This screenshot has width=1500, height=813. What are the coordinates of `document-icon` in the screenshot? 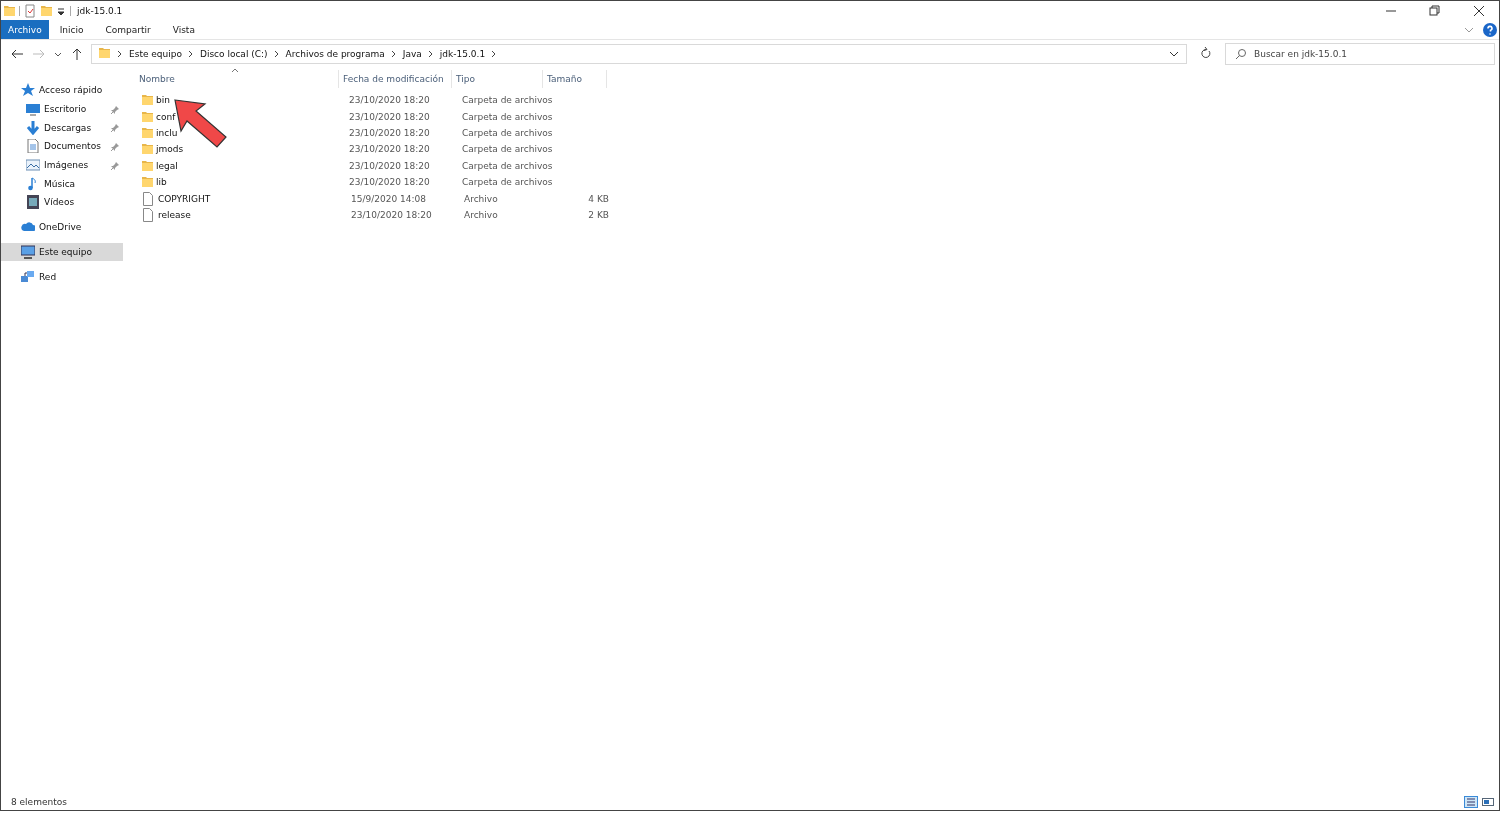 It's located at (33, 146).